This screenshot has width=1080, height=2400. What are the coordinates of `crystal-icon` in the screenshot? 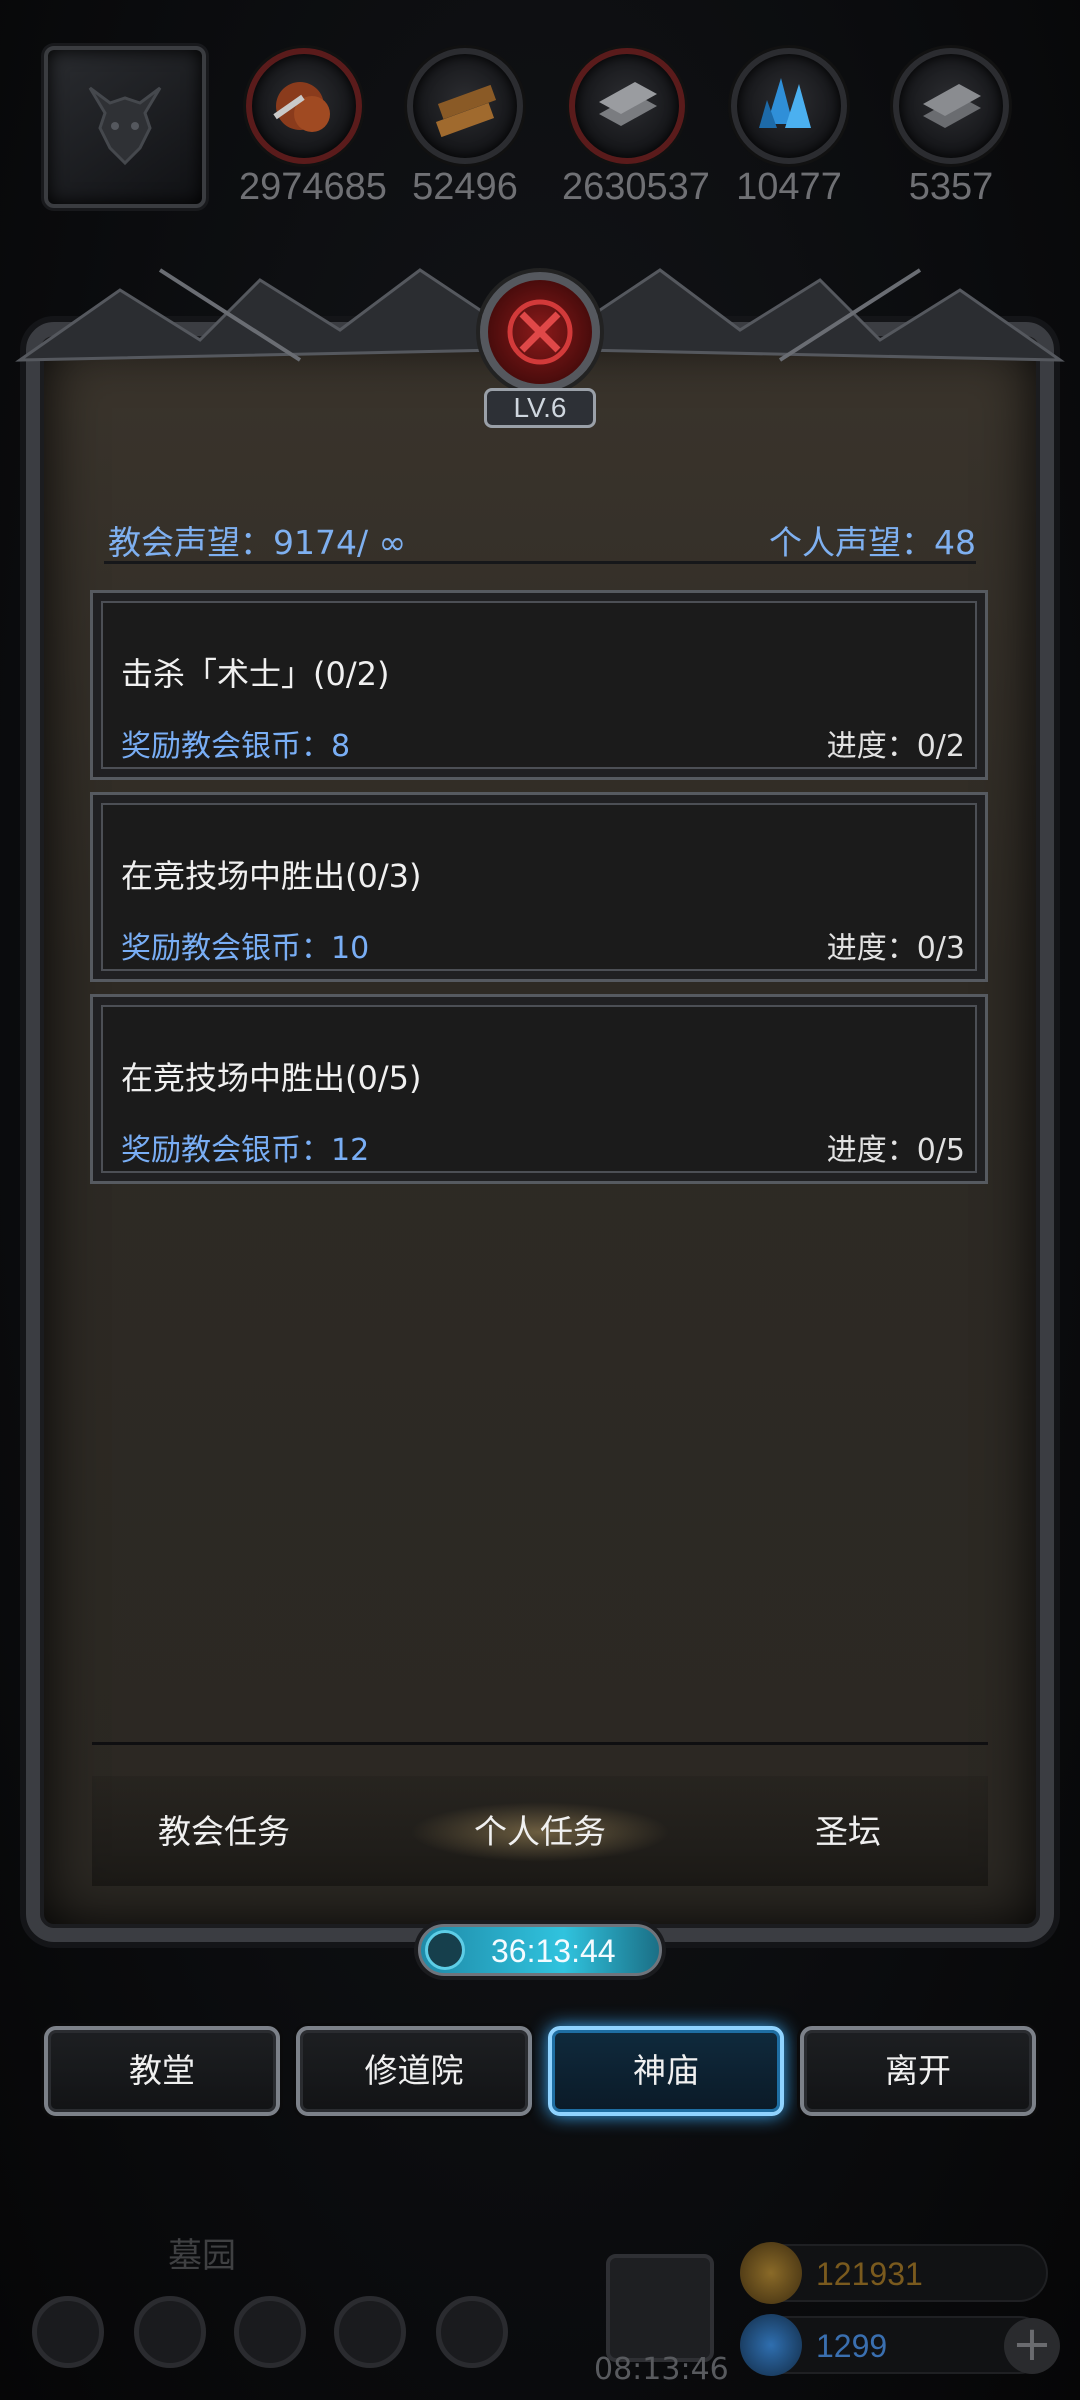 It's located at (789, 106).